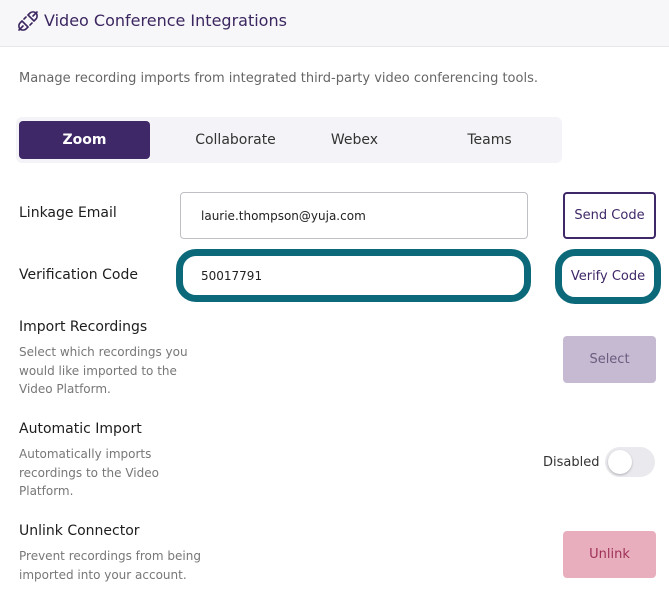 Image resolution: width=669 pixels, height=611 pixels. Describe the element at coordinates (83, 327) in the screenshot. I see `import-recordings-label: Import Recordings` at that location.